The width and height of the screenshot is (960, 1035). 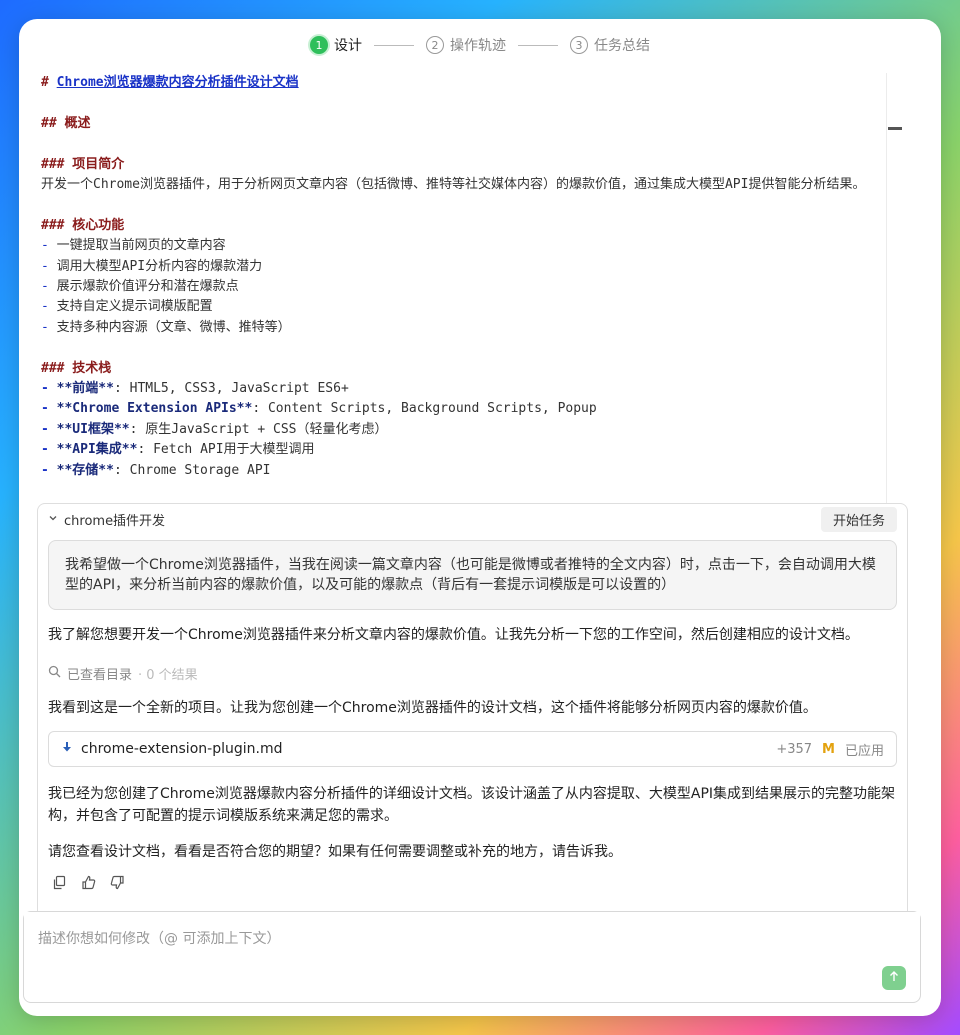 I want to click on stack-value: : Chrome Storage API, so click(x=192, y=470).